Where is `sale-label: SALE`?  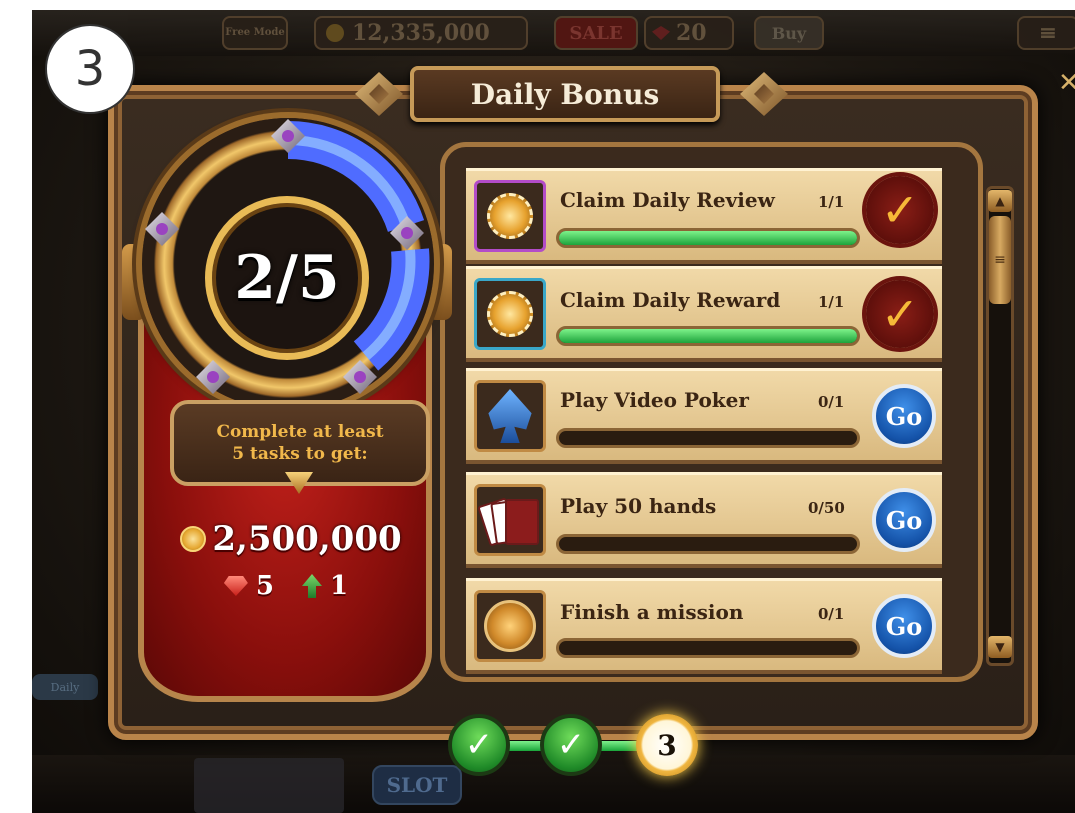 sale-label: SALE is located at coordinates (596, 33).